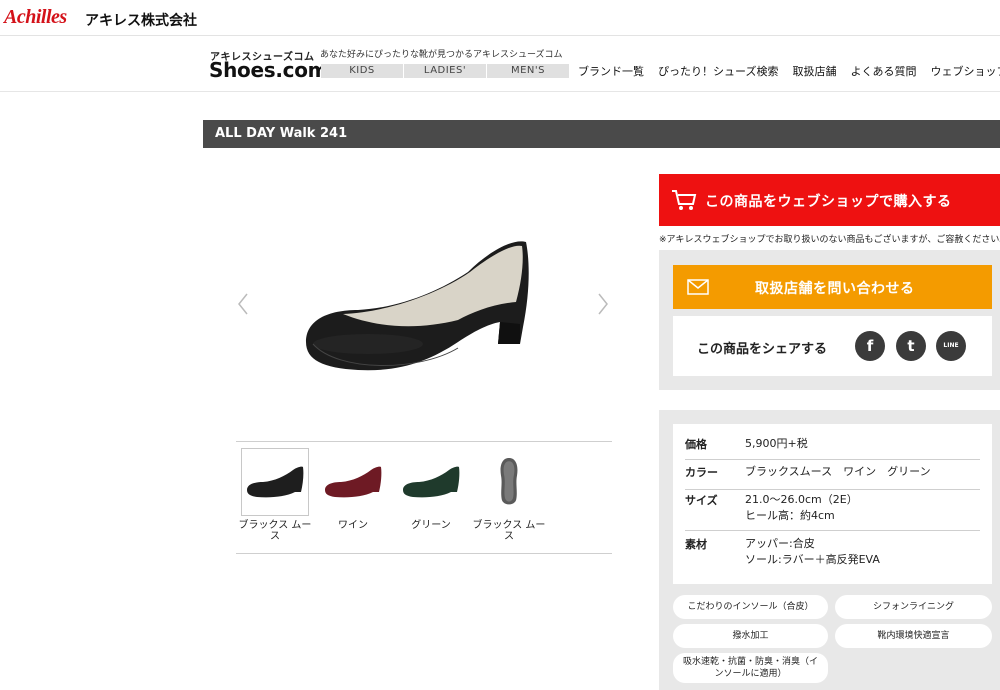 The image size is (1000, 690). I want to click on tab-ladies: LADIES', so click(445, 71).